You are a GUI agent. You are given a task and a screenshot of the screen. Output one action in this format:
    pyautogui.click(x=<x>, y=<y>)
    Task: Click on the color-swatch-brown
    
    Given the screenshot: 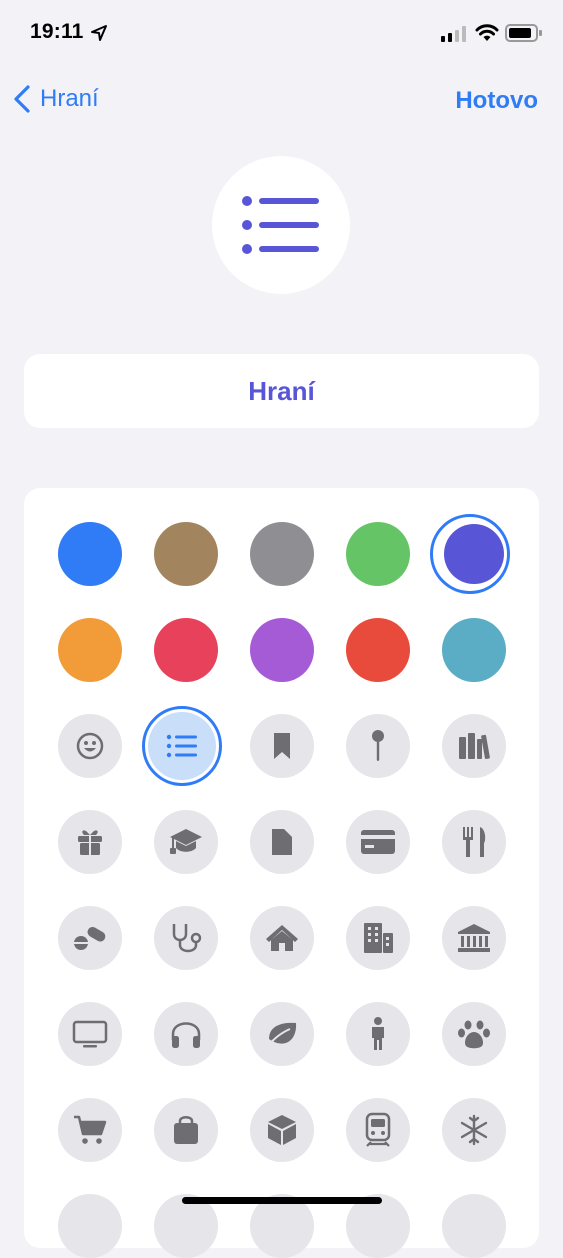 What is the action you would take?
    pyautogui.click(x=186, y=554)
    